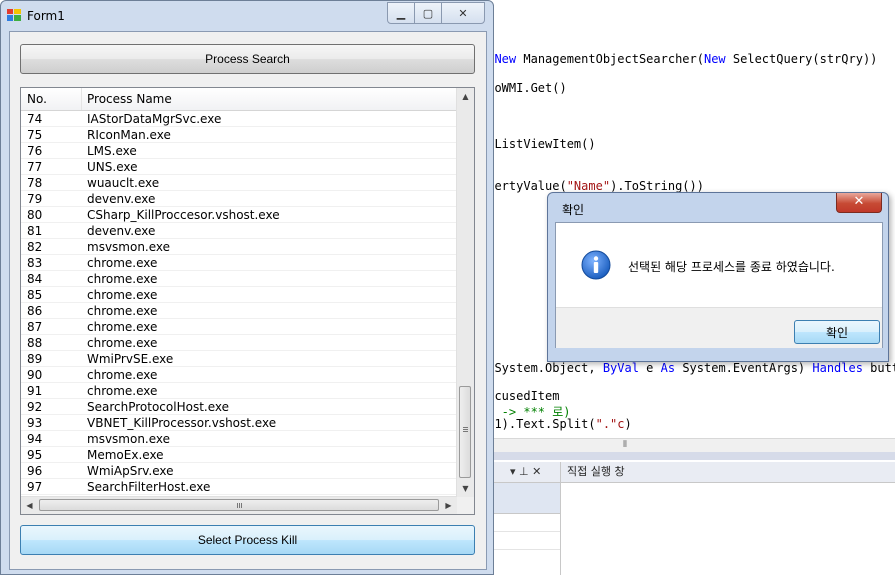  I want to click on dialog-title: 확인, so click(573, 210).